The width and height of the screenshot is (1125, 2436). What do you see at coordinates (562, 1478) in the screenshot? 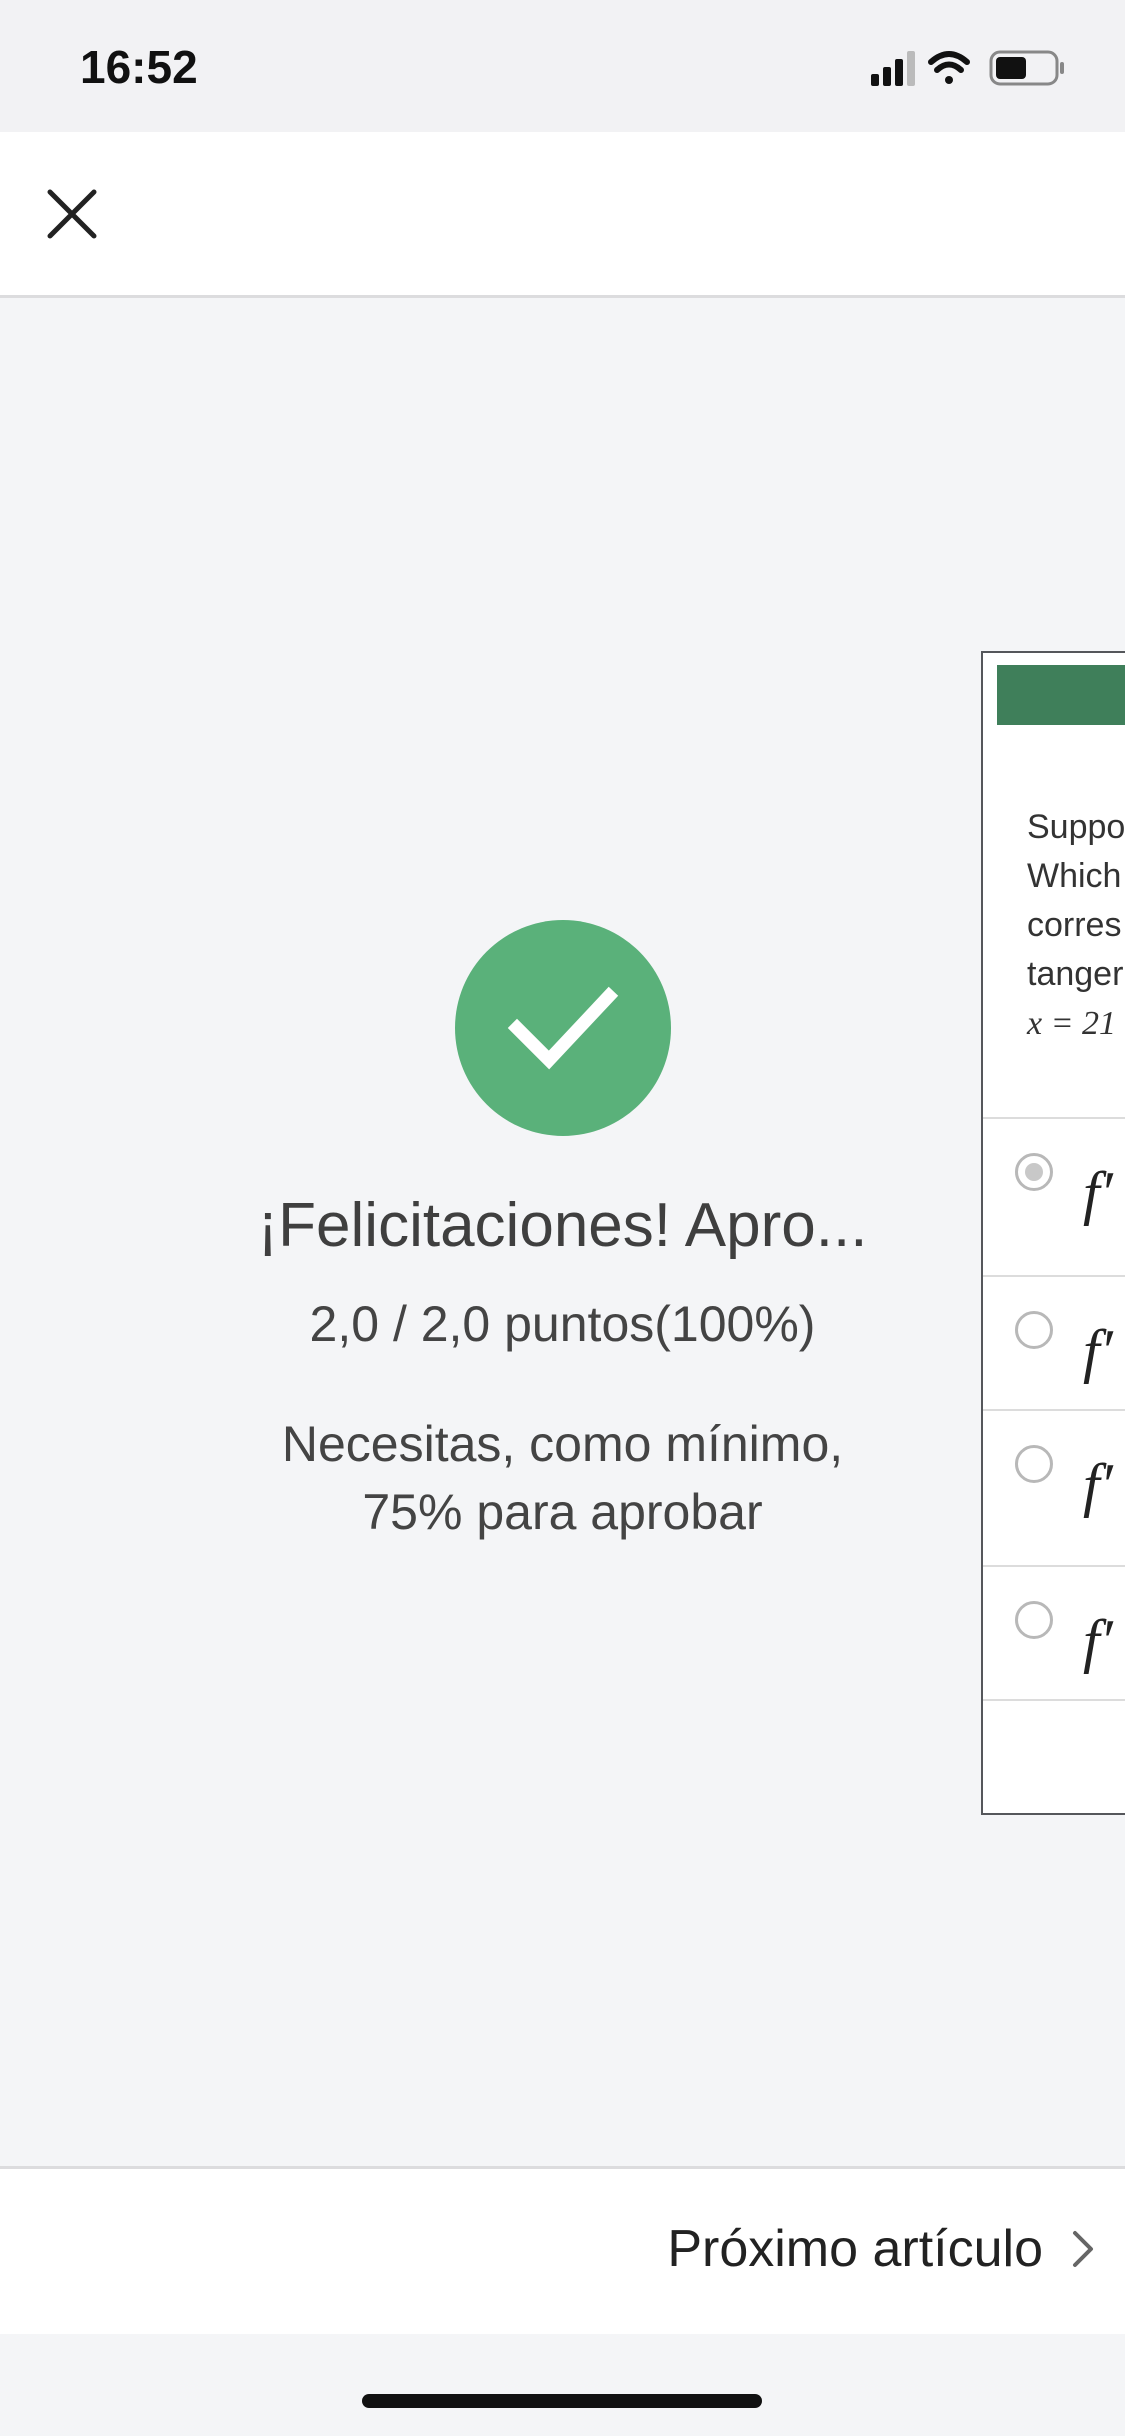
I see `pass-requirement: Necesitas, como mínimo, 75% para aprobar` at bounding box center [562, 1478].